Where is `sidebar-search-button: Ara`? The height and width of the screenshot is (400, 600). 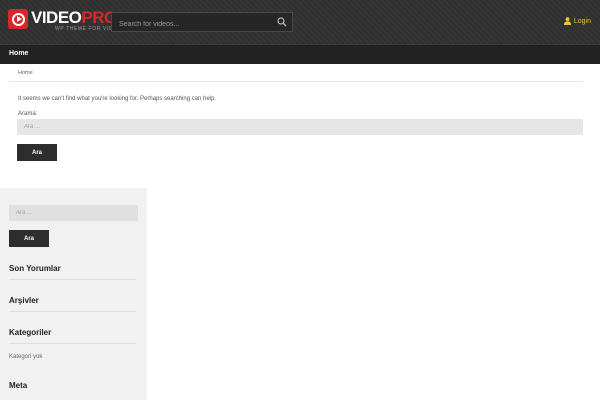 sidebar-search-button: Ara is located at coordinates (29, 238).